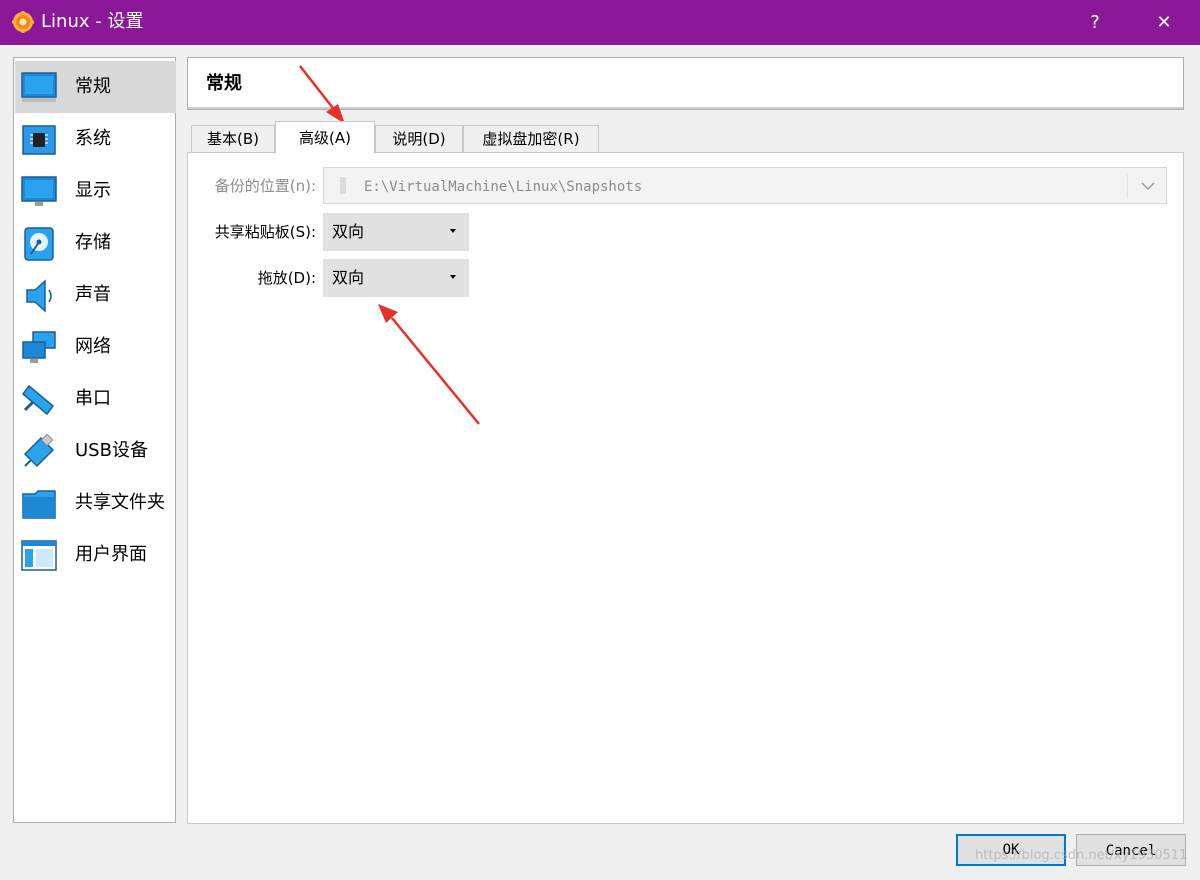  What do you see at coordinates (348, 231) in the screenshot?
I see `shared-clipboard-value: 双向` at bounding box center [348, 231].